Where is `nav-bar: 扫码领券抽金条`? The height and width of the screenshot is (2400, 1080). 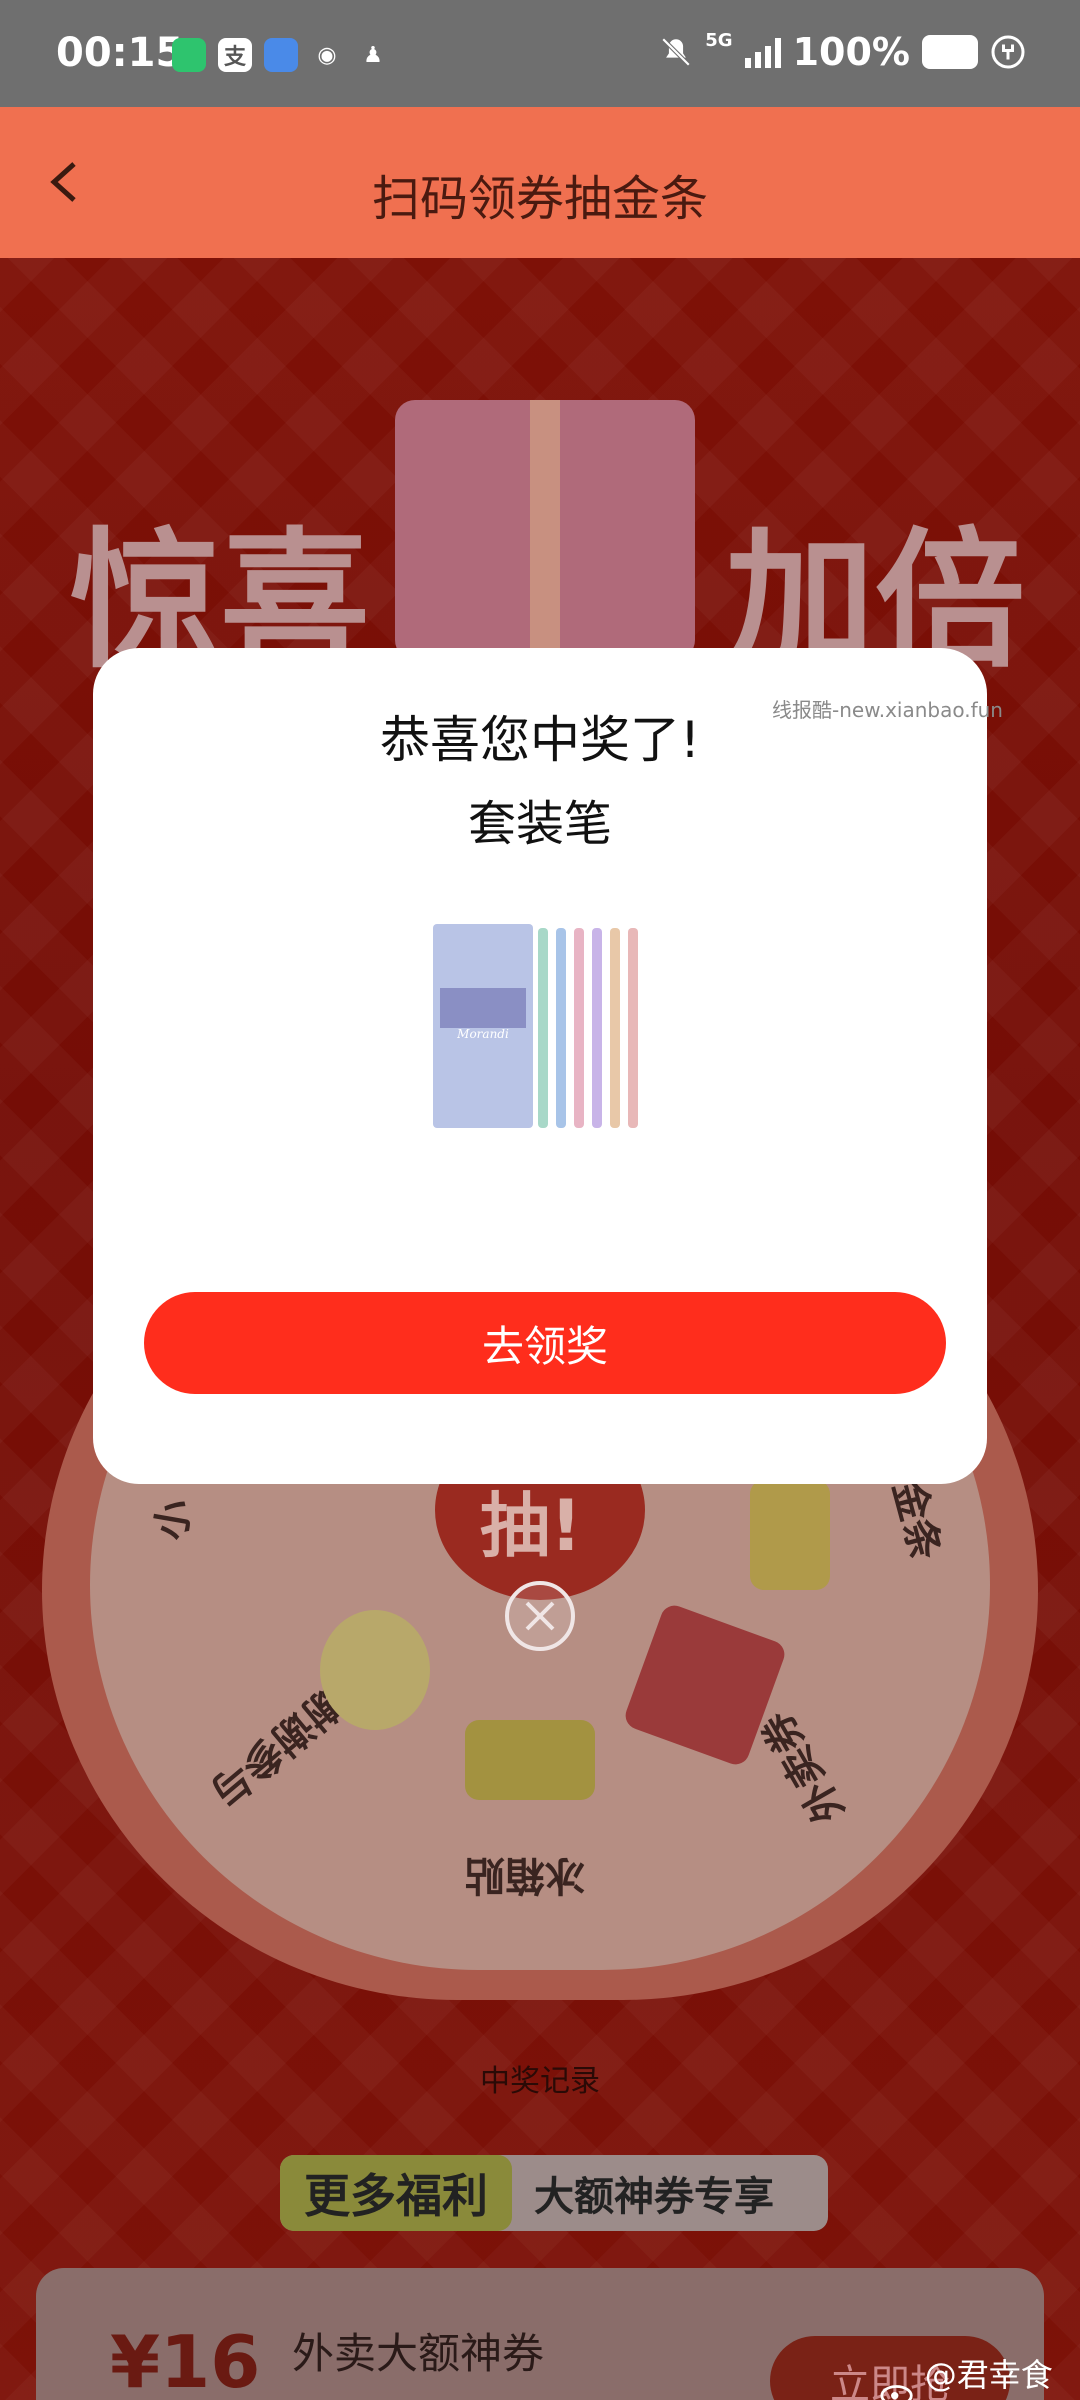 nav-bar: 扫码领券抽金条 is located at coordinates (540, 182).